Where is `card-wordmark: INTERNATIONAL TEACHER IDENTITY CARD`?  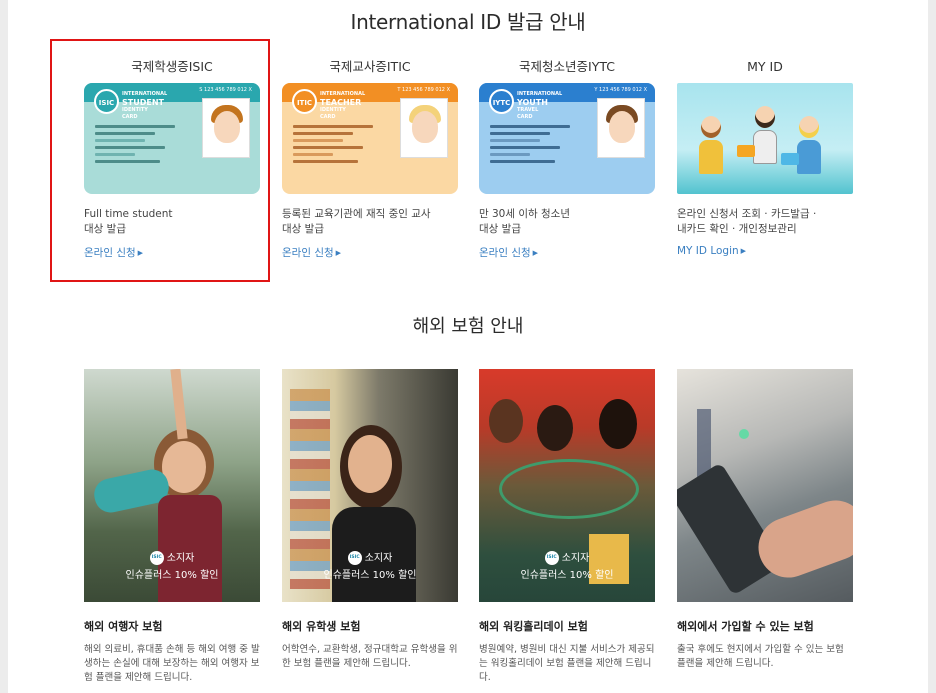 card-wordmark: INTERNATIONAL TEACHER IDENTITY CARD is located at coordinates (343, 105).